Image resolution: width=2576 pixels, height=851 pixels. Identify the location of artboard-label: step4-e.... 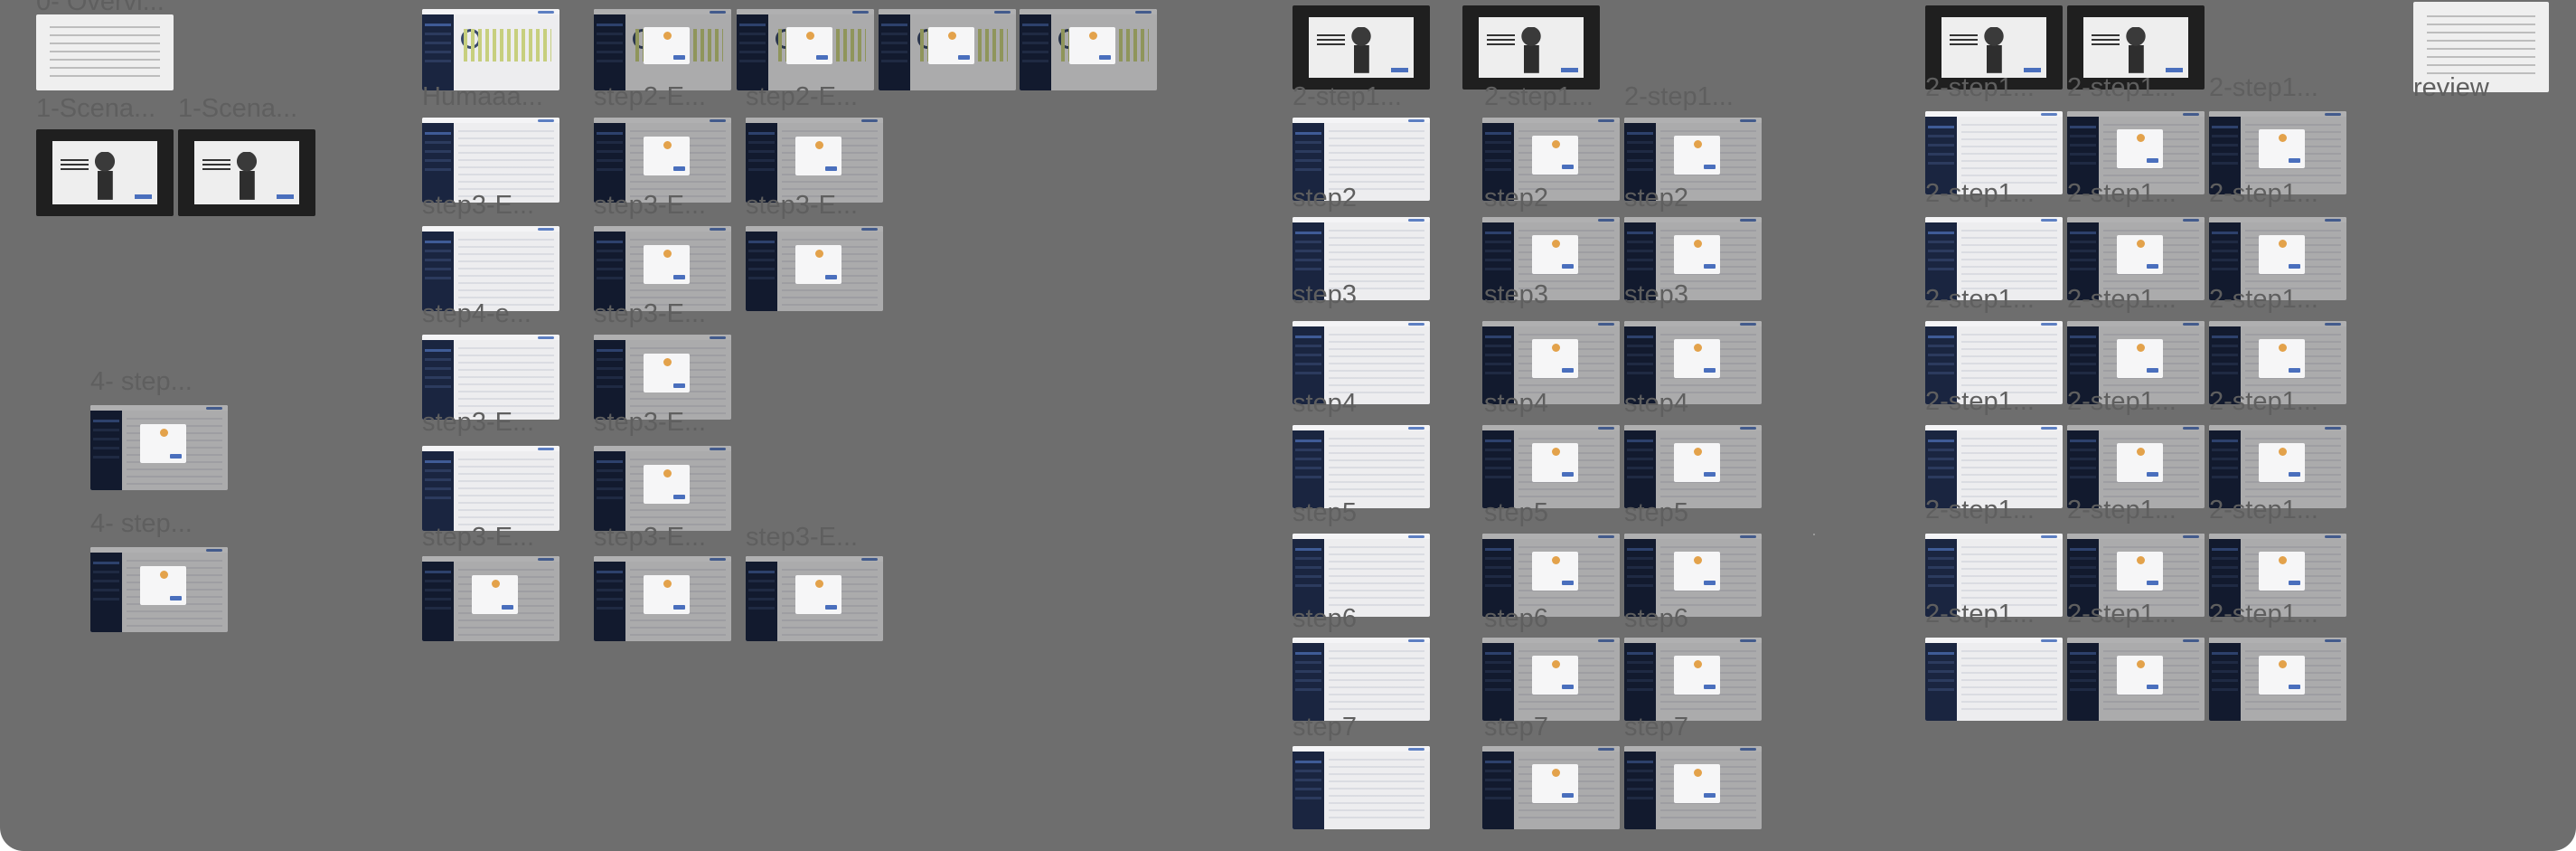
(476, 314).